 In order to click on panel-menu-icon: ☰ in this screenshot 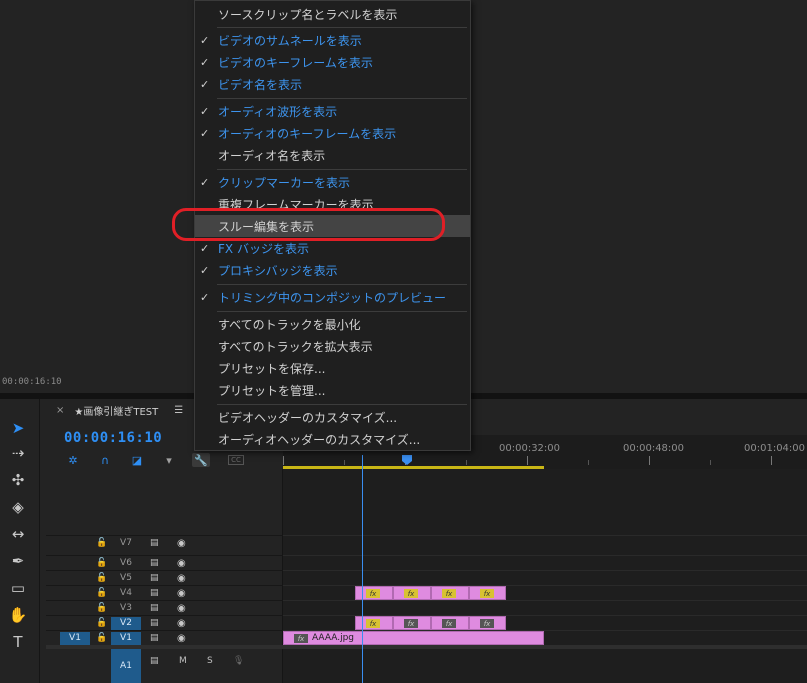, I will do `click(178, 410)`.